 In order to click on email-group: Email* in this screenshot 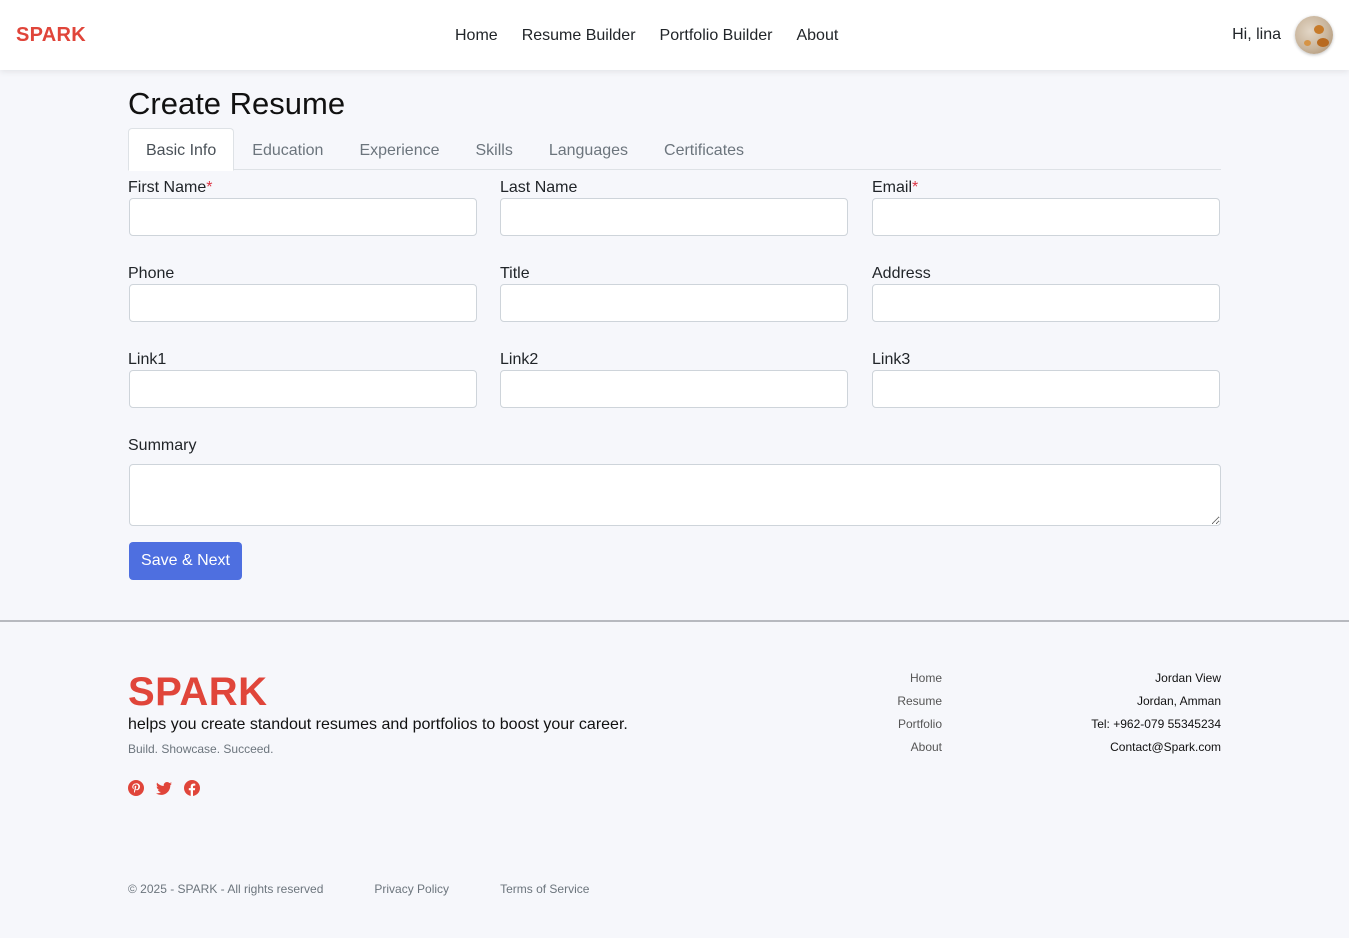, I will do `click(1046, 207)`.